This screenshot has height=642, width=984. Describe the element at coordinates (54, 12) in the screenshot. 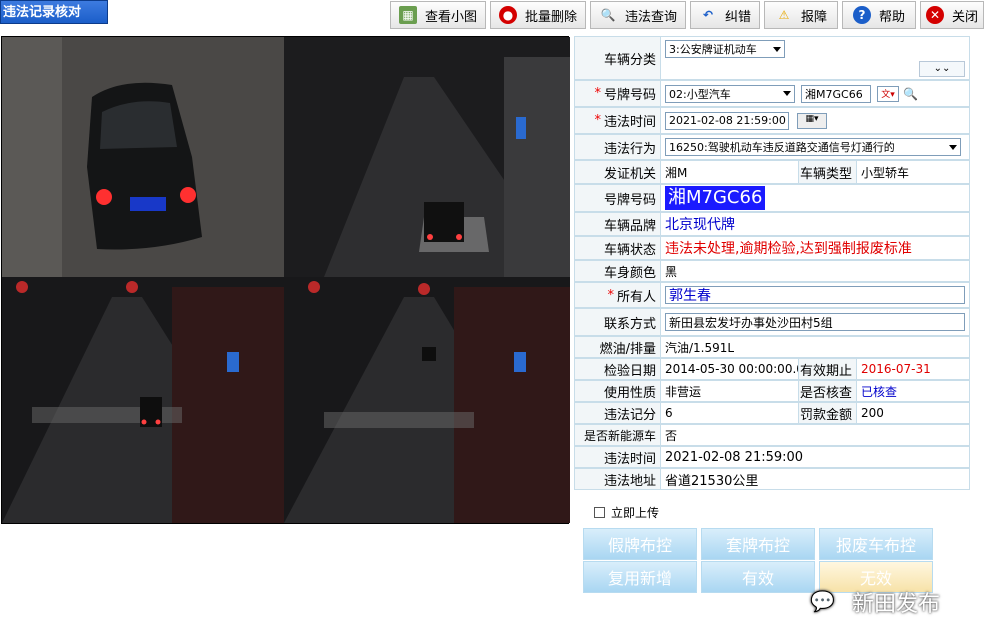

I see `window-title: 违法记录核对` at that location.